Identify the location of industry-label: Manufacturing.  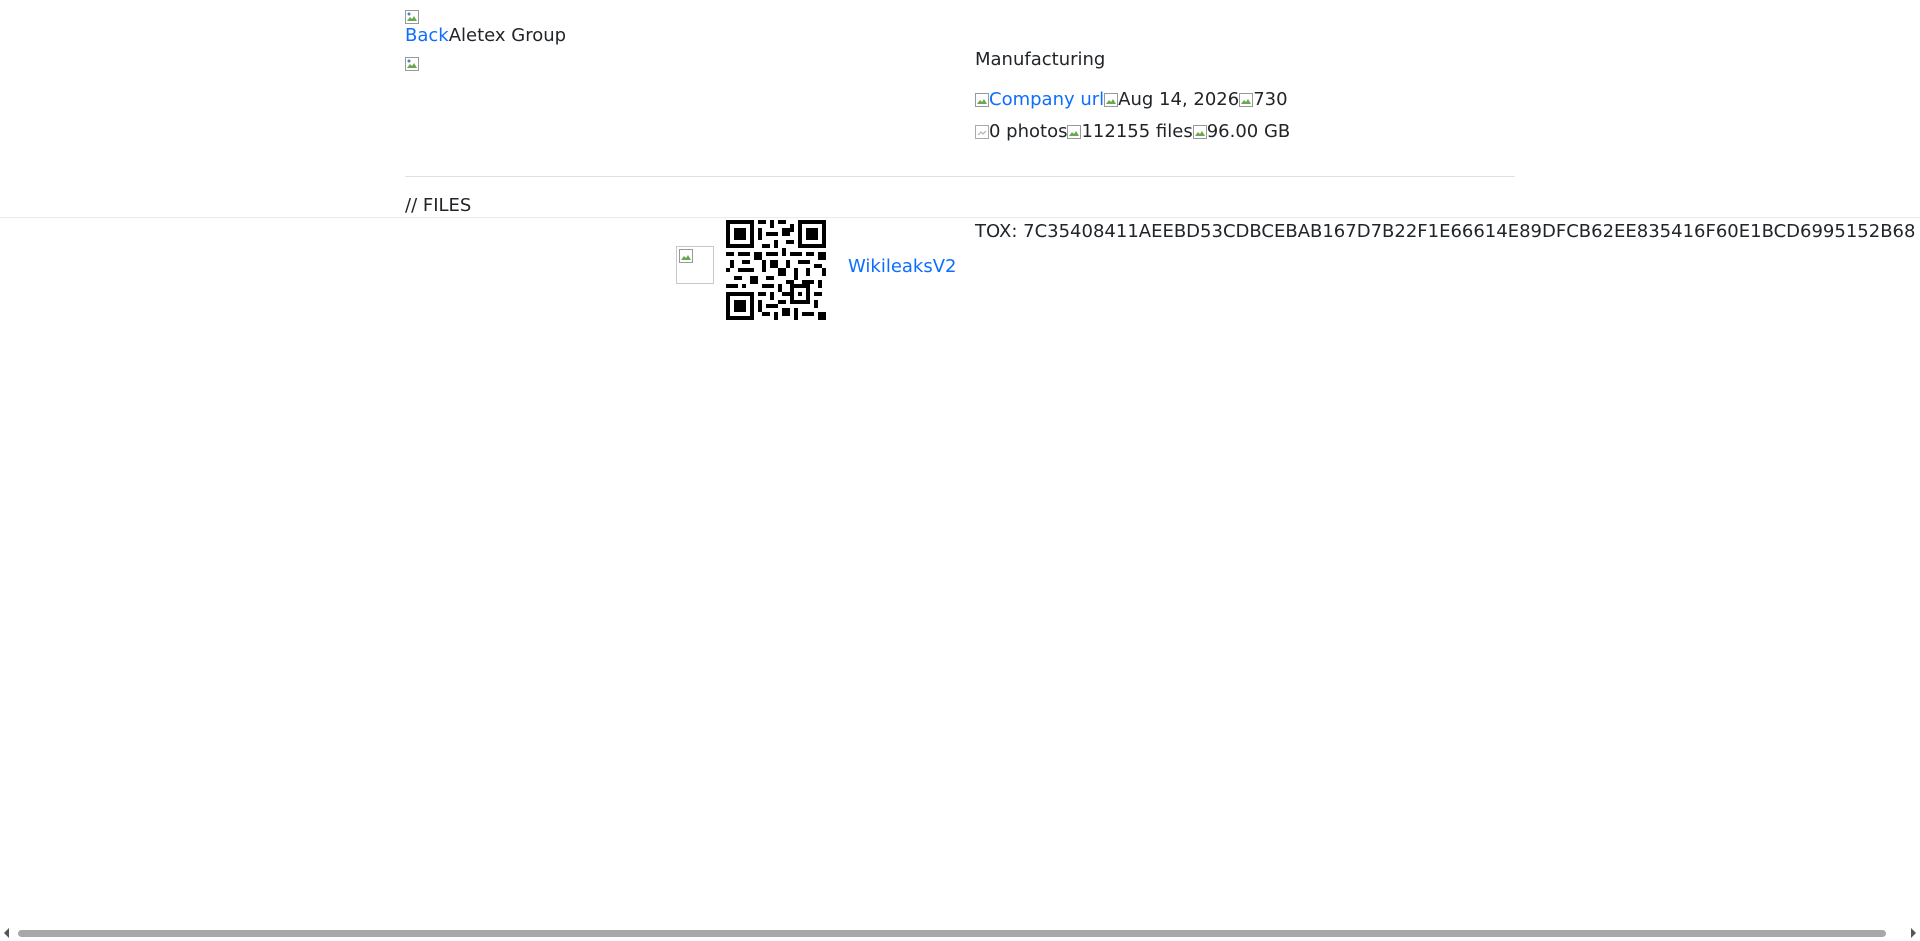
(1040, 59).